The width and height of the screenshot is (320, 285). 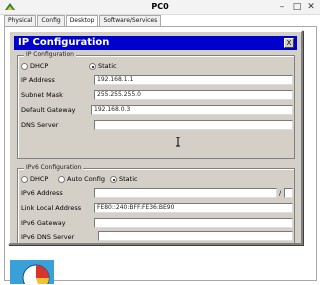 What do you see at coordinates (193, 223) in the screenshot?
I see `ipv6-gateway-field` at bounding box center [193, 223].